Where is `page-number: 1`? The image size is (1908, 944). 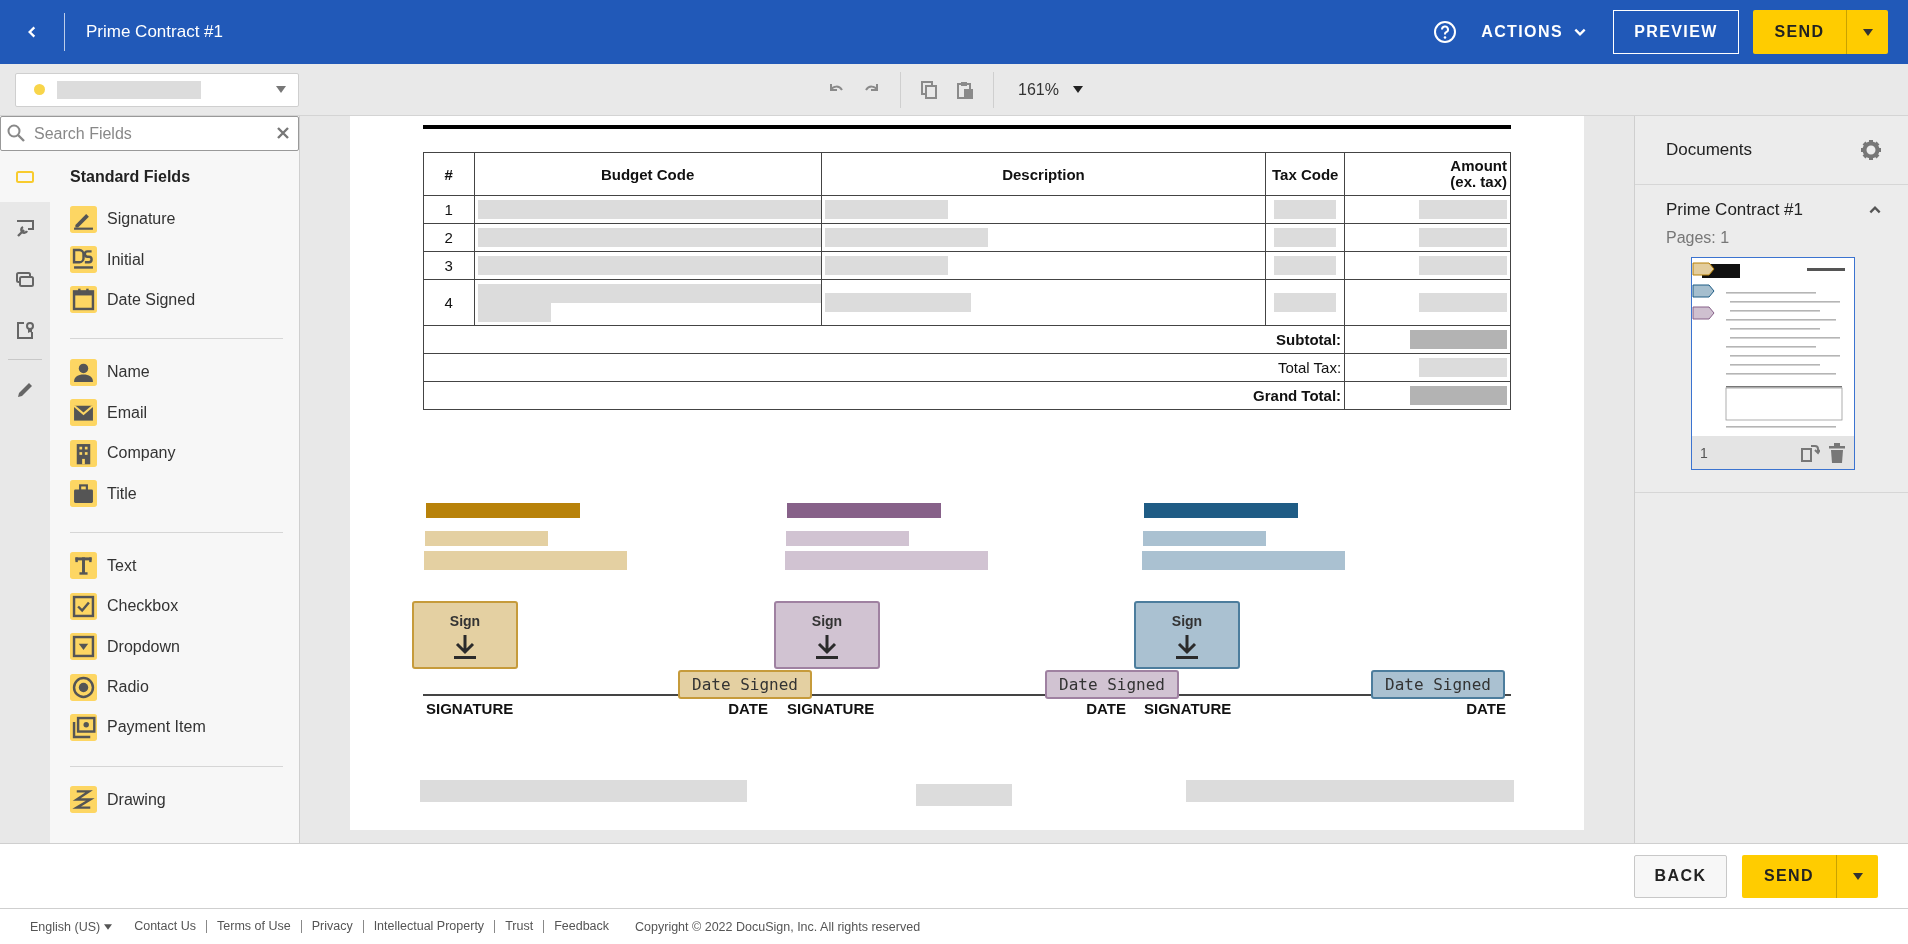
page-number: 1 is located at coordinates (1704, 452).